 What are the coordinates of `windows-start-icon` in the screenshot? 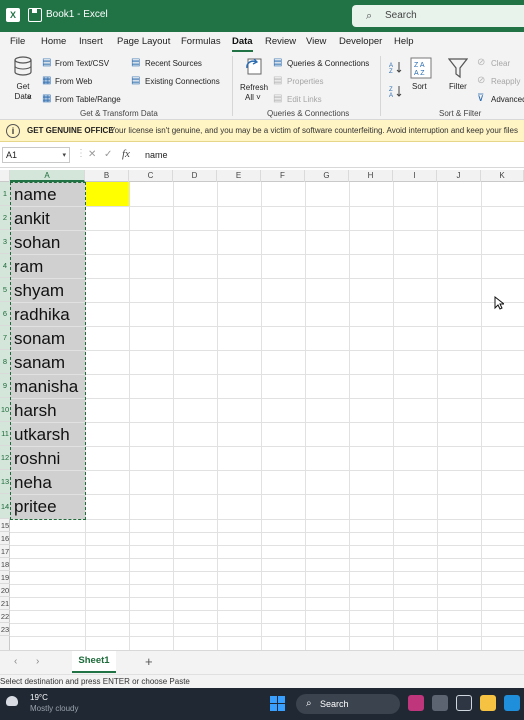 It's located at (278, 704).